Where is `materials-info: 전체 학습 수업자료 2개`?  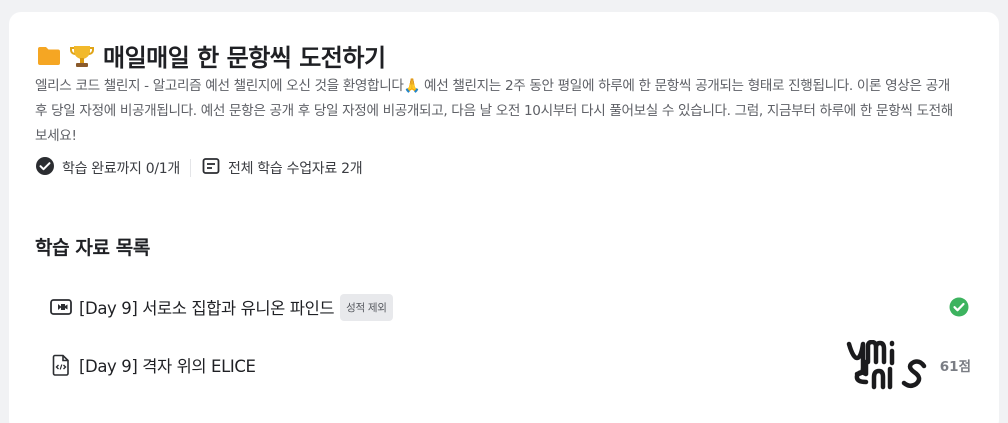 materials-info: 전체 학습 수업자료 2개 is located at coordinates (282, 168).